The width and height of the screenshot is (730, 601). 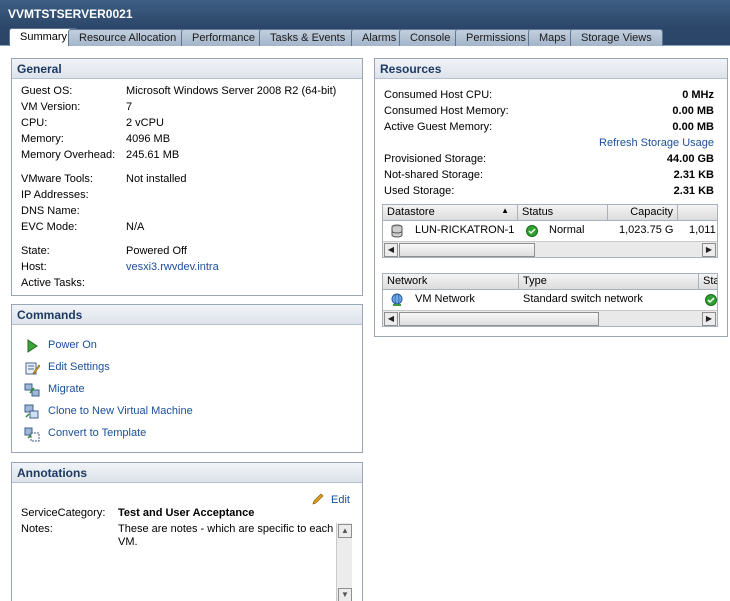 What do you see at coordinates (446, 111) in the screenshot?
I see `consumed-host-memory-label: Consumed Host Memory:` at bounding box center [446, 111].